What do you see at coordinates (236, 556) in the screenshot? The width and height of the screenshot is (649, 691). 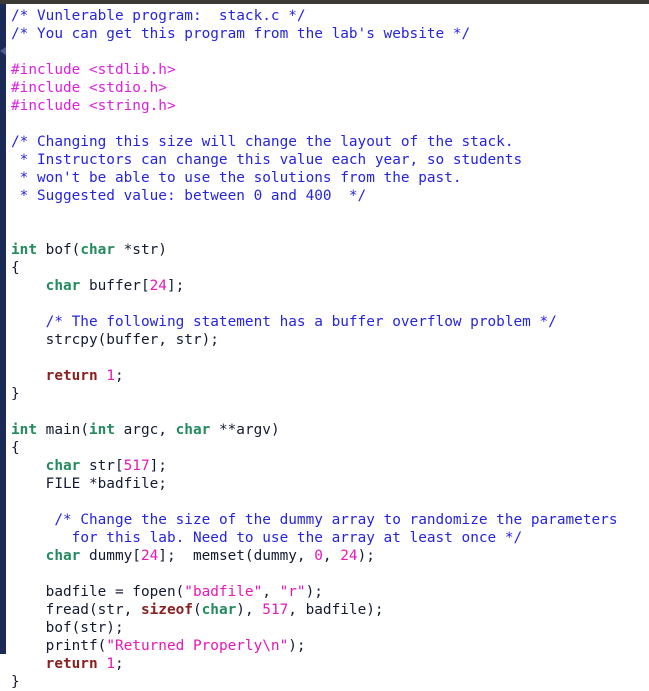 I see `code-token-plain: ]; memset(dummy,` at bounding box center [236, 556].